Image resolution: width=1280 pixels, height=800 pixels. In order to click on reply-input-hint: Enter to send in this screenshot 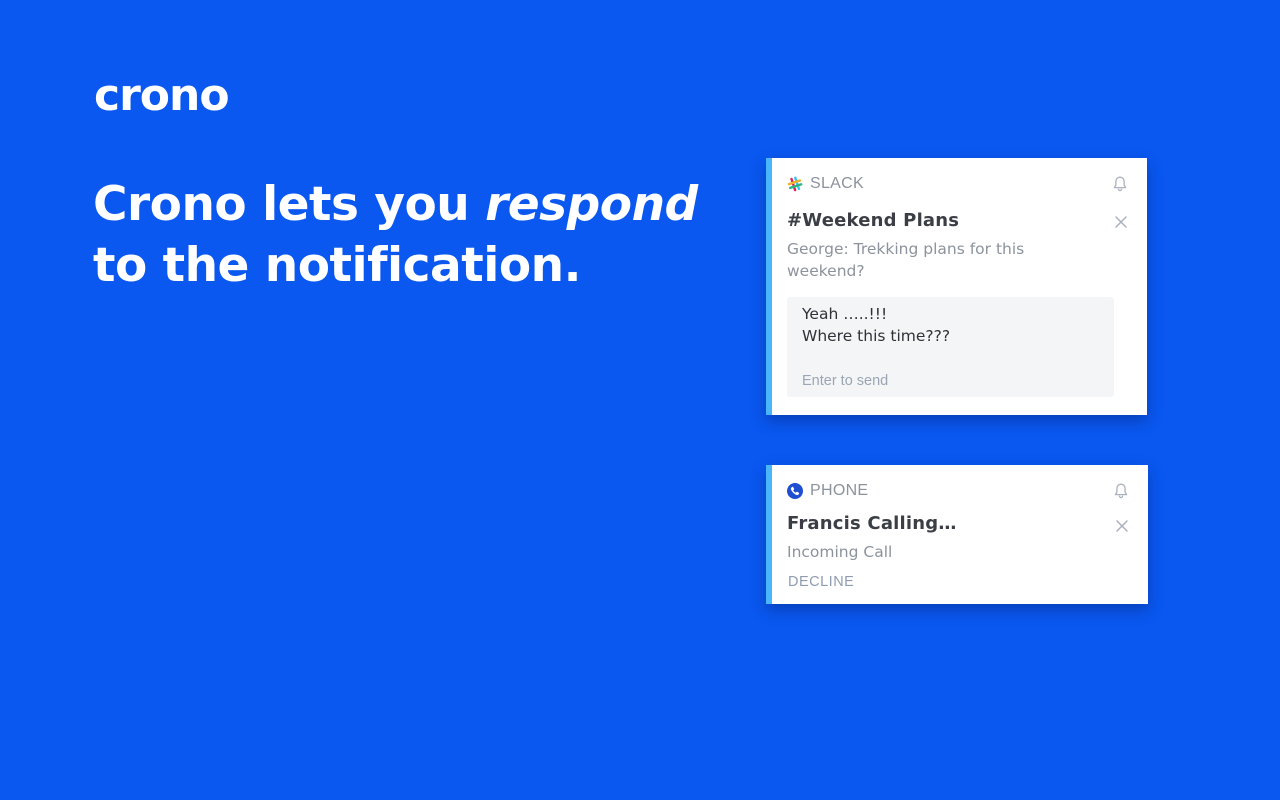, I will do `click(845, 381)`.